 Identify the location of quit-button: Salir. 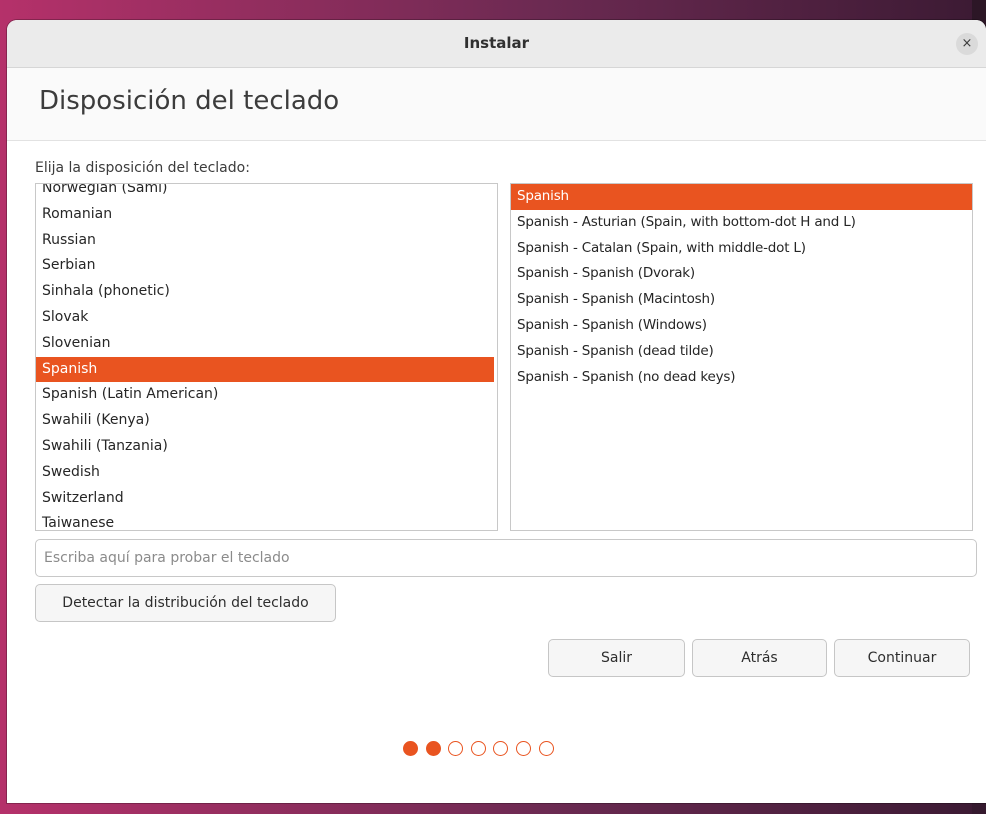
(616, 658).